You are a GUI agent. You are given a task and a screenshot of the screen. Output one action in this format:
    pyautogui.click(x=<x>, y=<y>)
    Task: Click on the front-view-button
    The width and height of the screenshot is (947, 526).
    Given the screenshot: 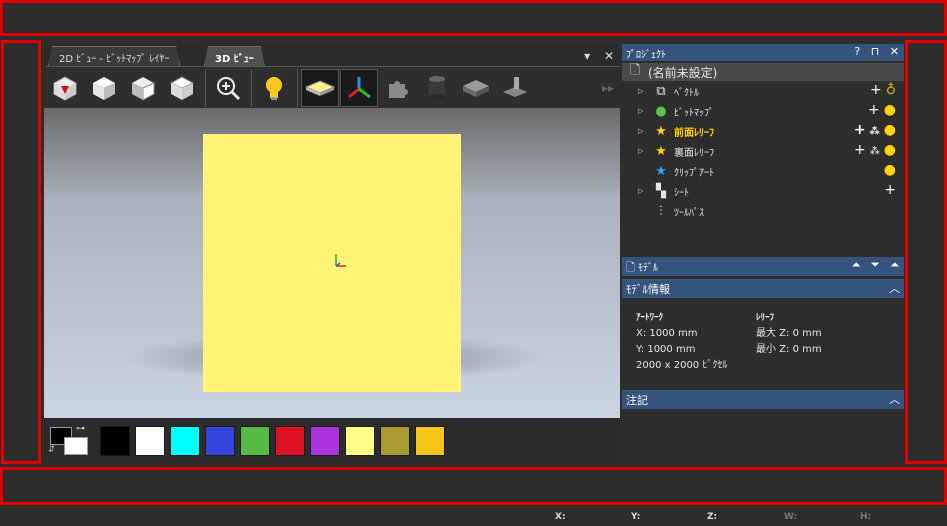 What is the action you would take?
    pyautogui.click(x=104, y=88)
    